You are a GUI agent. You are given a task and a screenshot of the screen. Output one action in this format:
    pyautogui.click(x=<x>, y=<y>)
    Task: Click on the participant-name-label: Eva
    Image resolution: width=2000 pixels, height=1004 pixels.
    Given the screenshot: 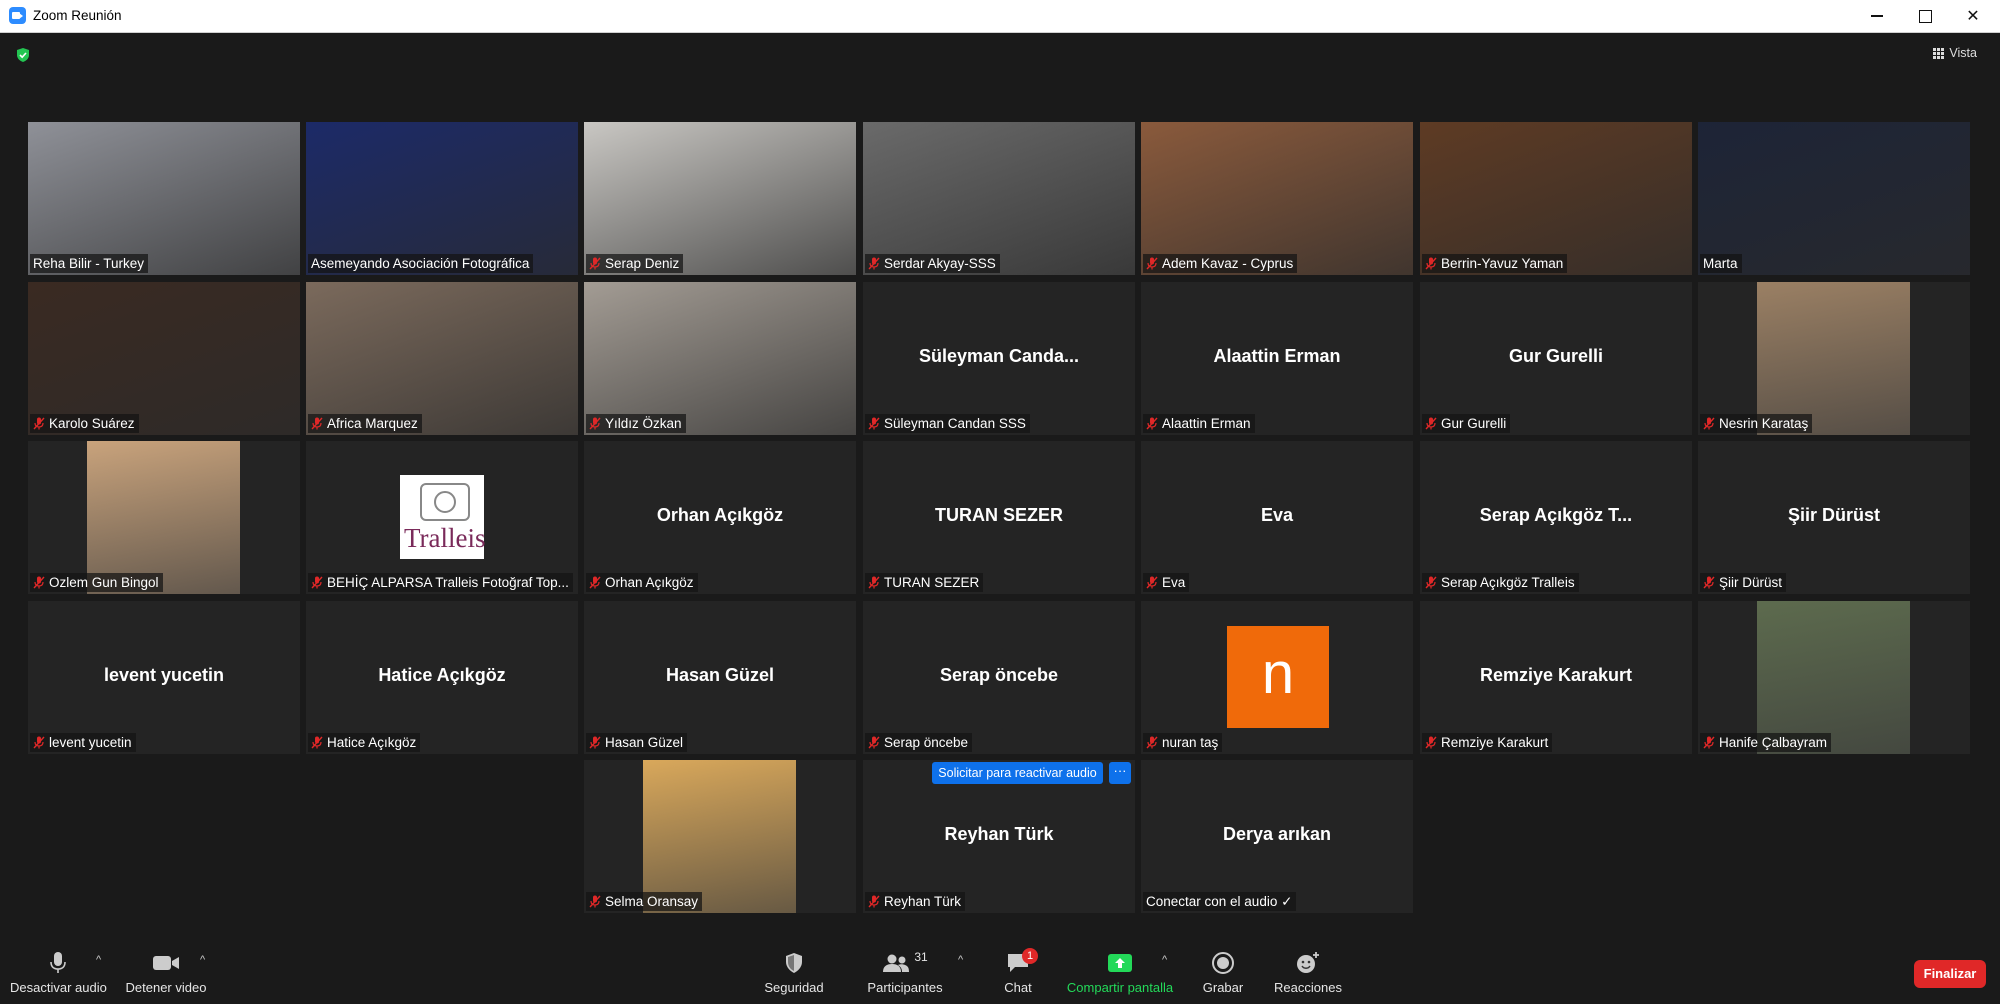 What is the action you would take?
    pyautogui.click(x=1166, y=582)
    